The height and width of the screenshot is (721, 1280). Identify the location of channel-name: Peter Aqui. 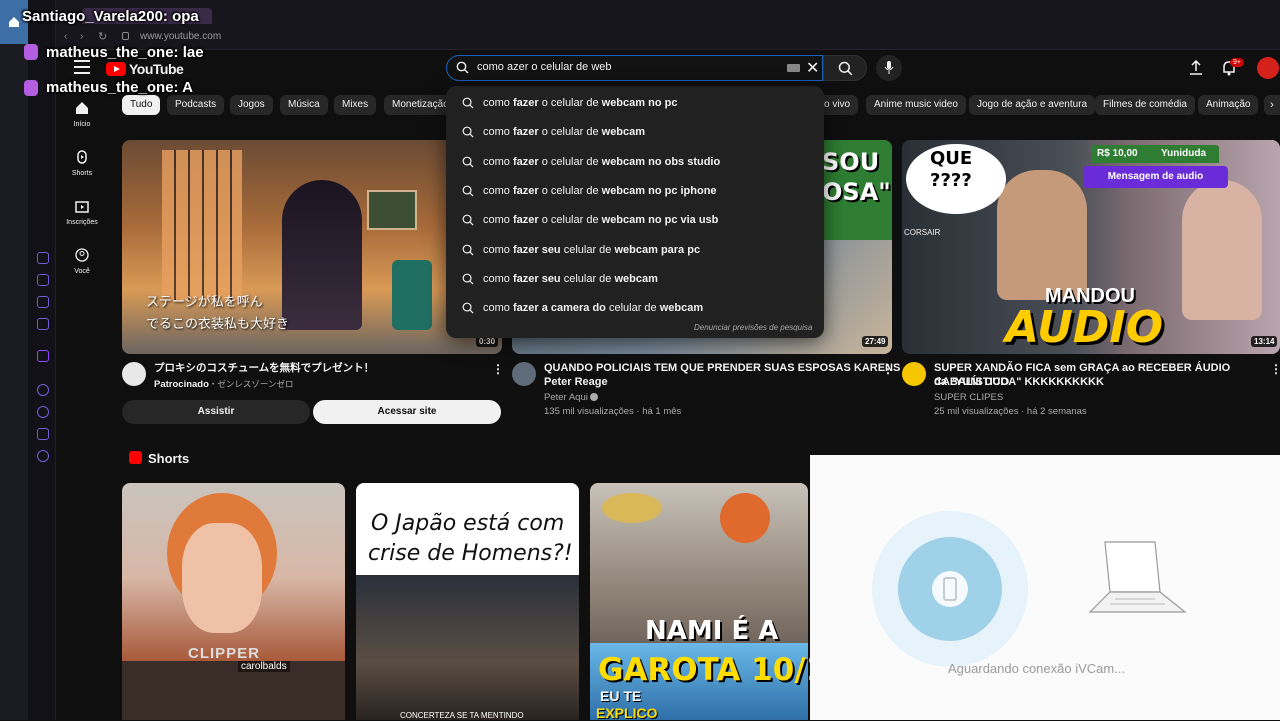
(571, 398).